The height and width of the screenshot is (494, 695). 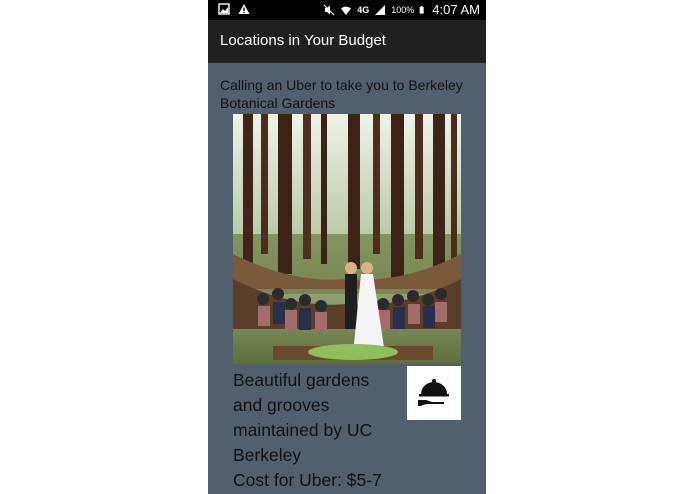 I want to click on serving-cloche-icon, so click(x=433, y=392).